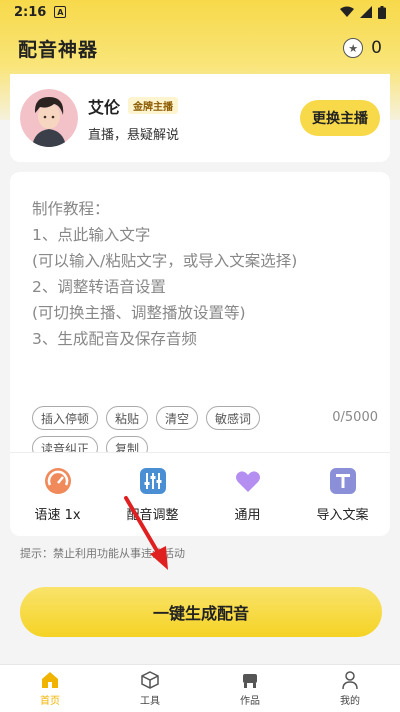  What do you see at coordinates (355, 417) in the screenshot?
I see `char-counter: 0/5000` at bounding box center [355, 417].